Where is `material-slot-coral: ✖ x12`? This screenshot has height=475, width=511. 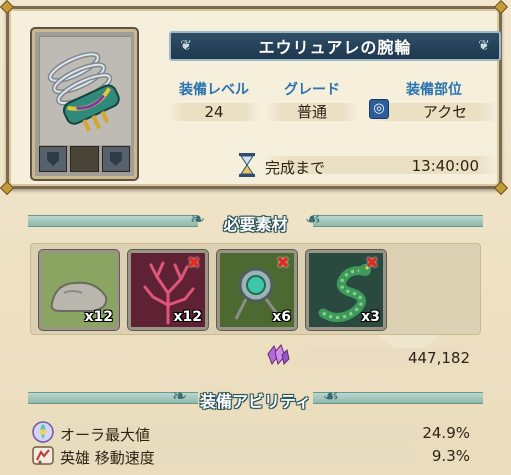
material-slot-coral: ✖ x12 is located at coordinates (168, 290).